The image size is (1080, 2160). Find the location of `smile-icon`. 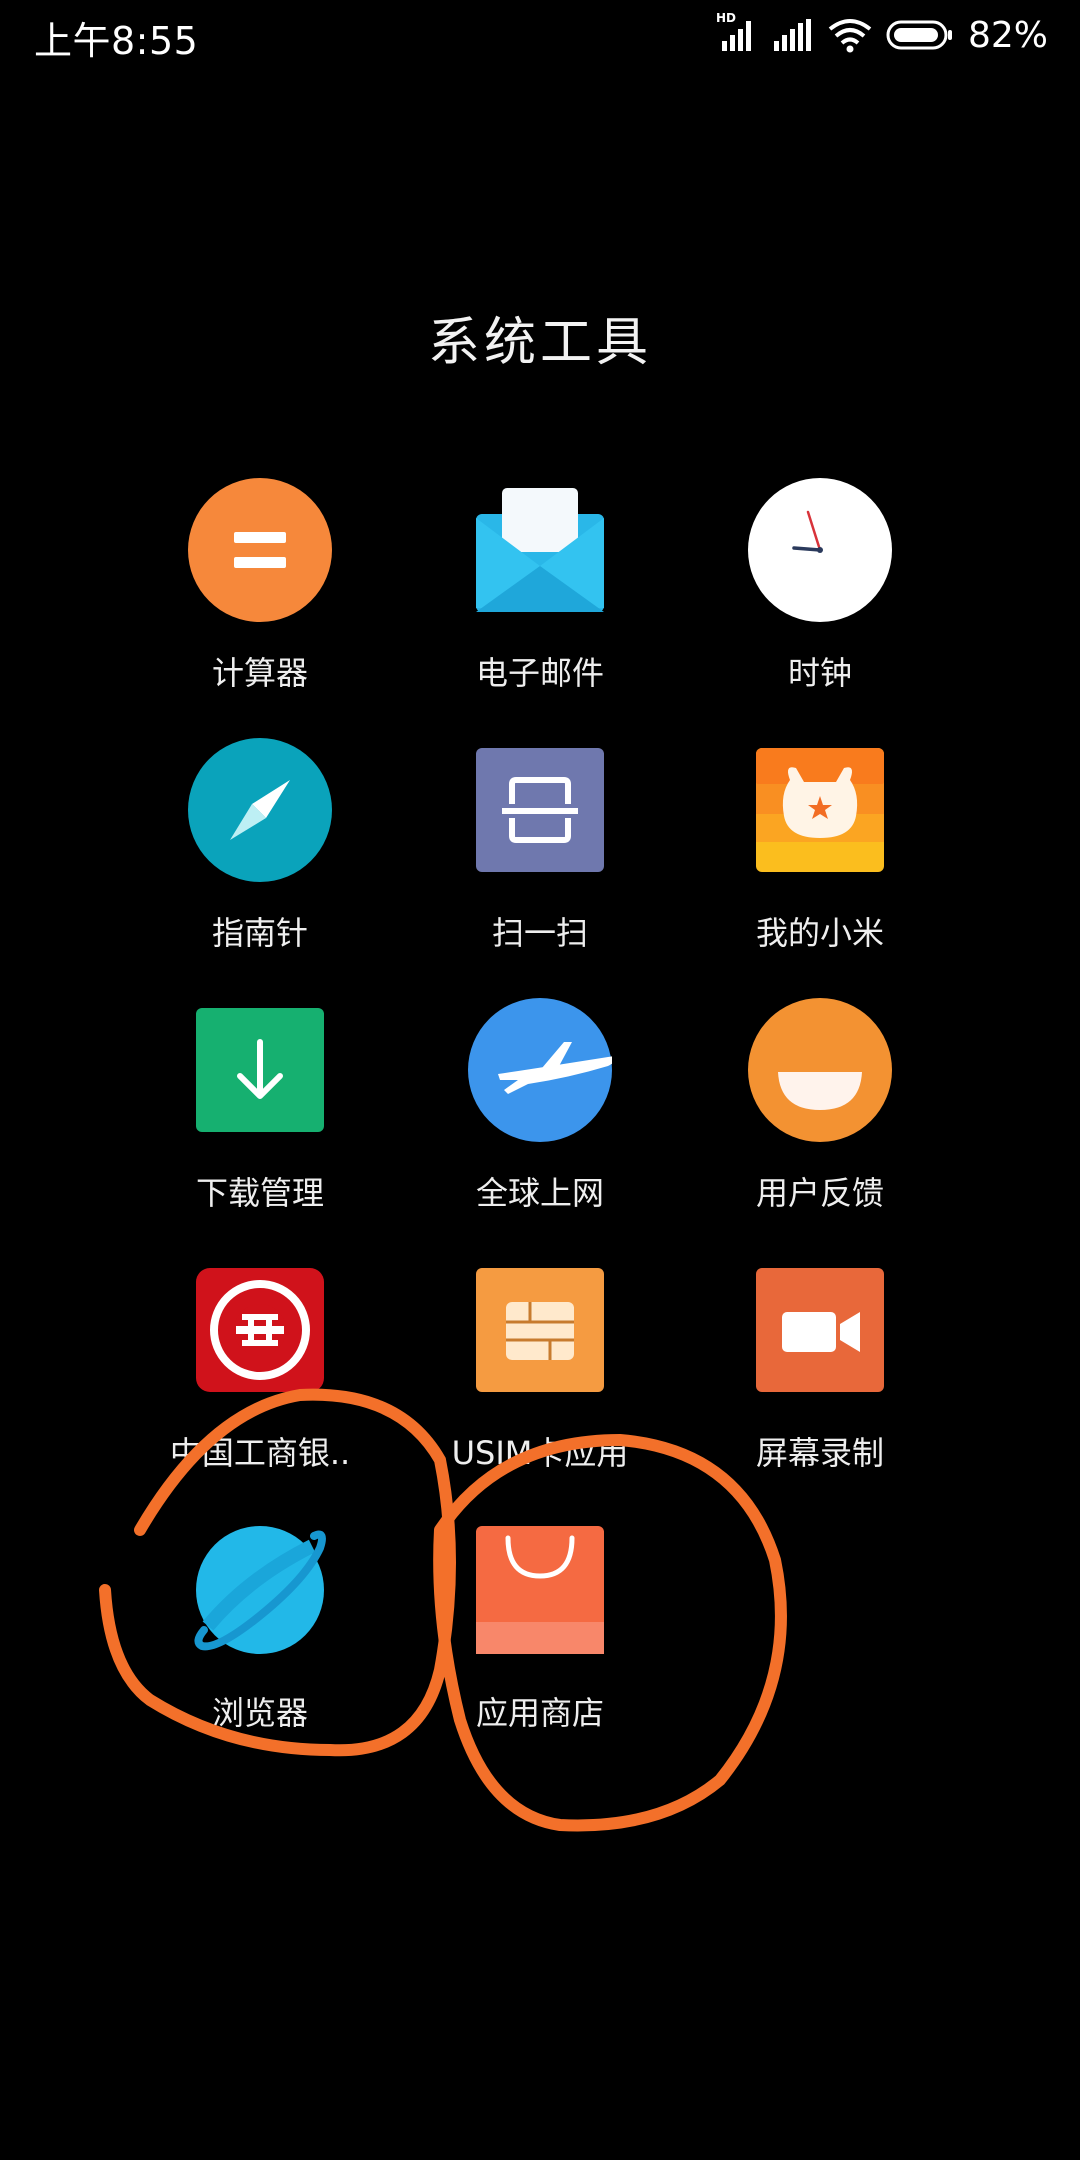

smile-icon is located at coordinates (820, 1070).